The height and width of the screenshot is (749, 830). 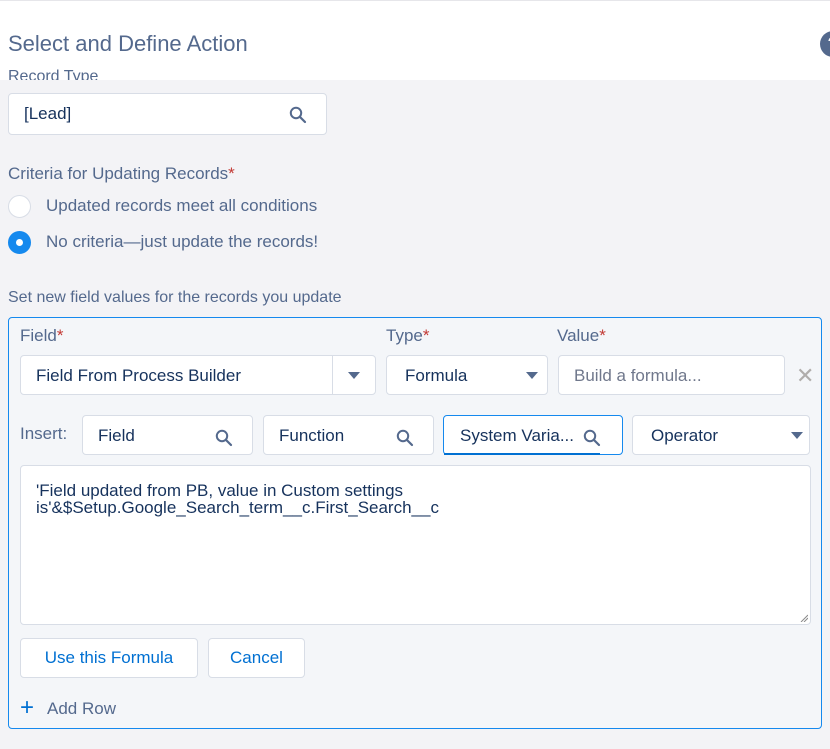 I want to click on cancel-button: Cancel, so click(x=256, y=658).